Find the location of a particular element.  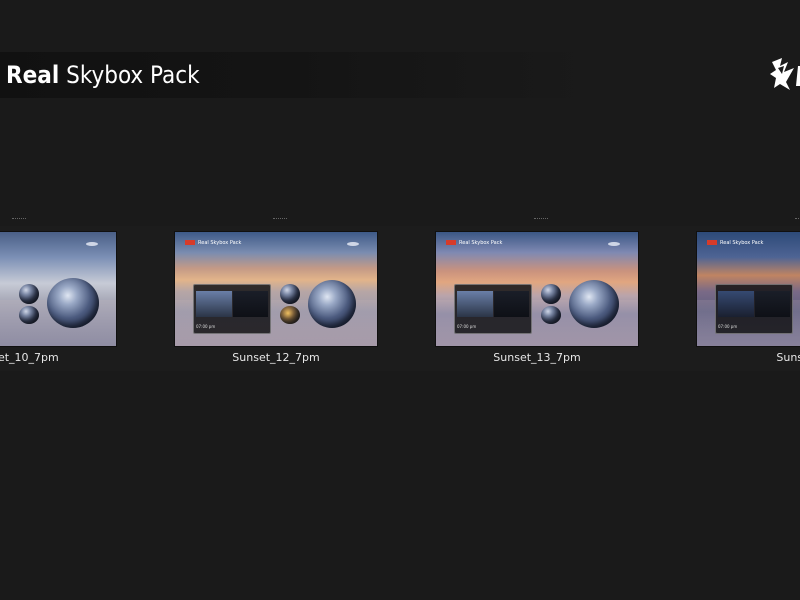

thumbnail-card: Real Skybox Pack 07:00 pm Sunset_ is located at coordinates (748, 291).